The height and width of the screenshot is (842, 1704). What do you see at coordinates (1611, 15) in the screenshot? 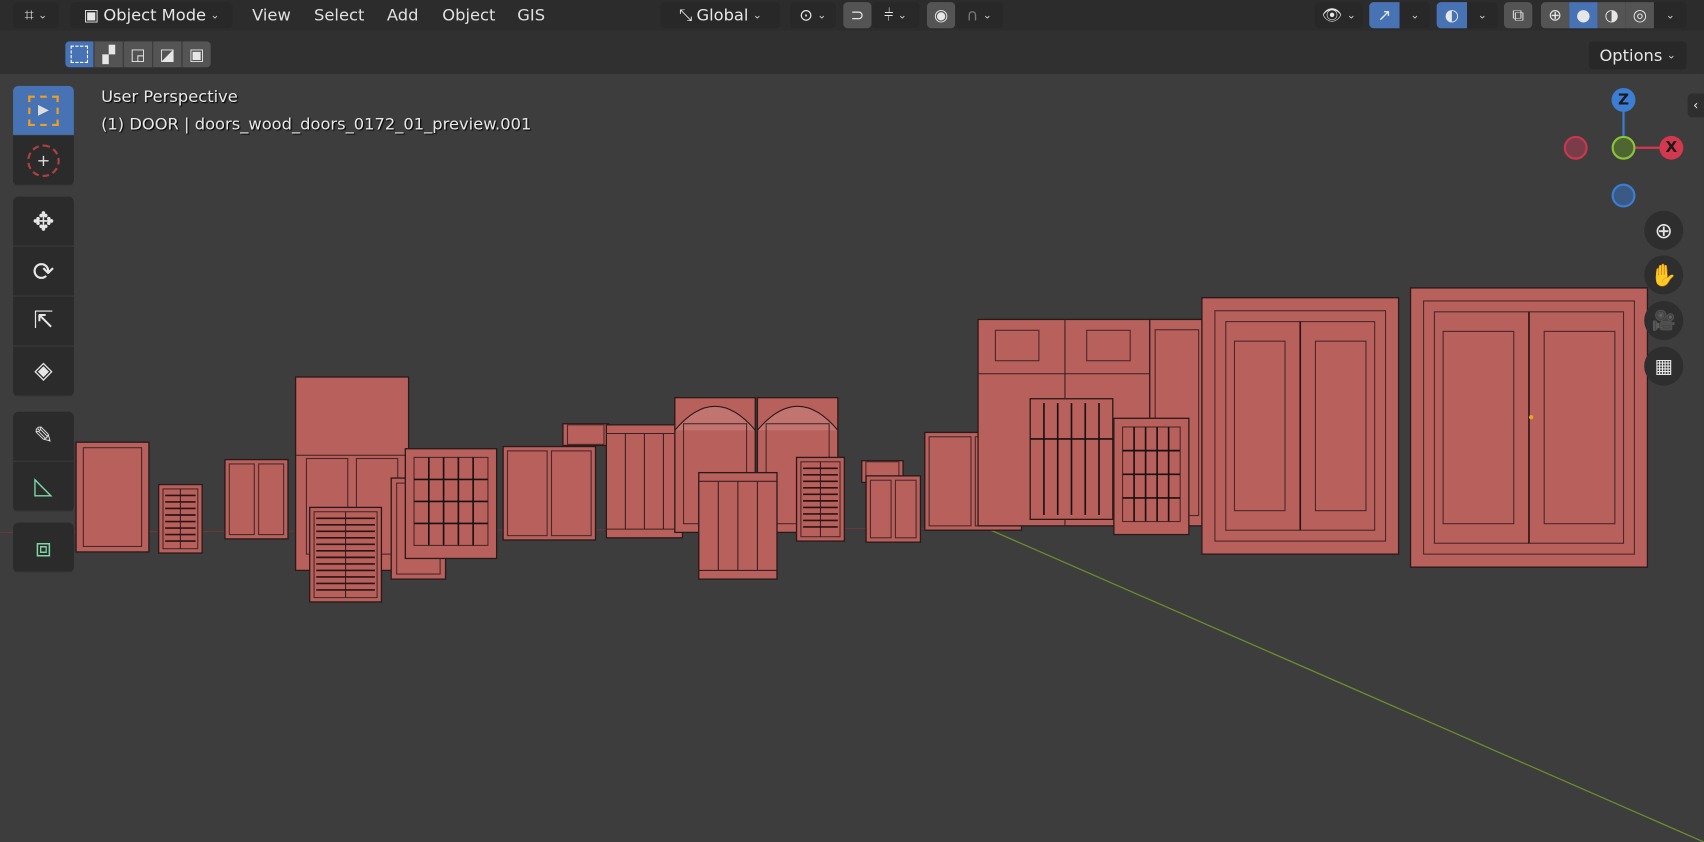
I see `shading-material: ◑` at bounding box center [1611, 15].